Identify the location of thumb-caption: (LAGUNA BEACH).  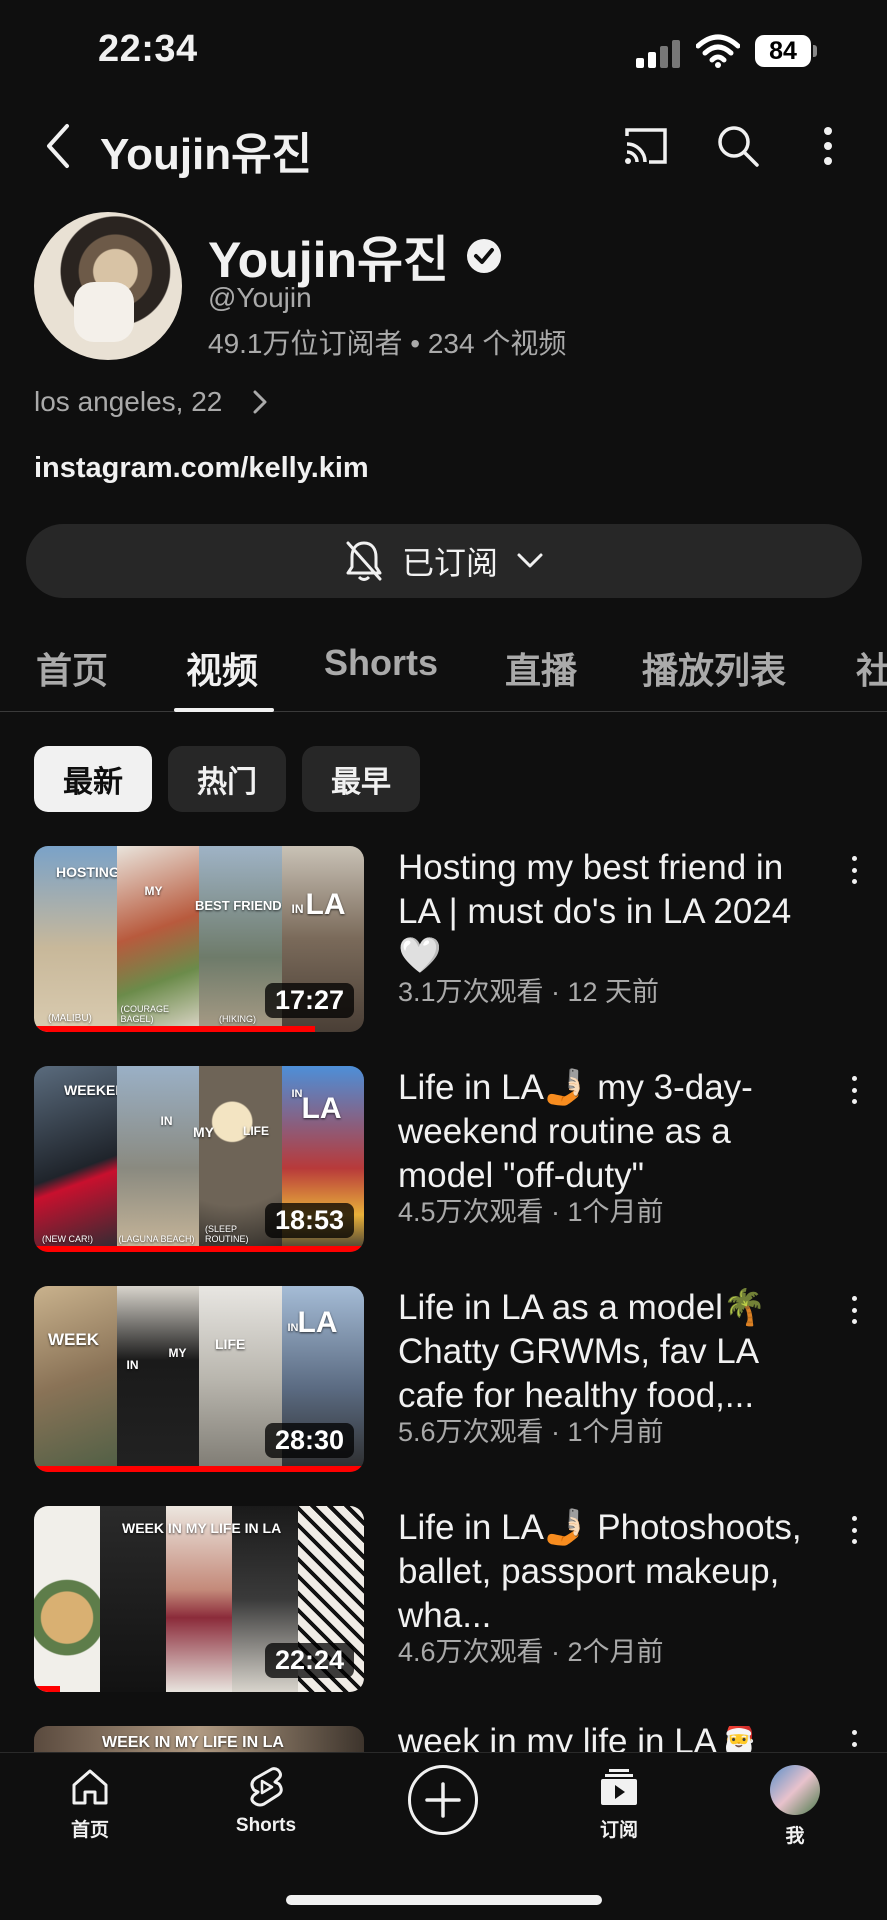
(156, 1239).